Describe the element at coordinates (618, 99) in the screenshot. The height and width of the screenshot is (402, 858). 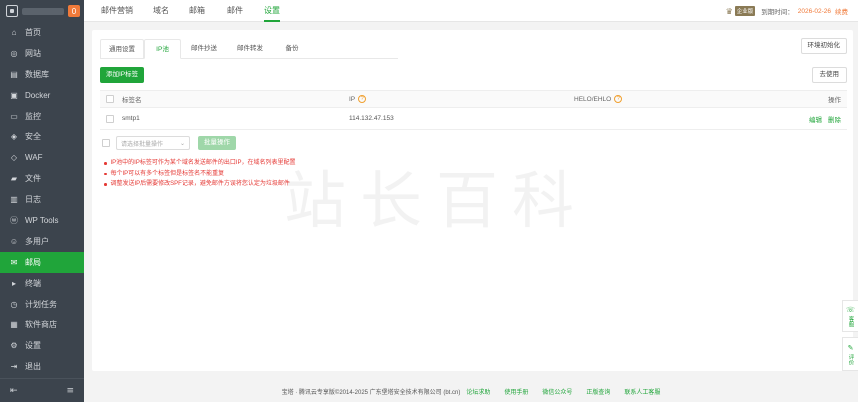
I see `helo-help-icon: ?` at that location.